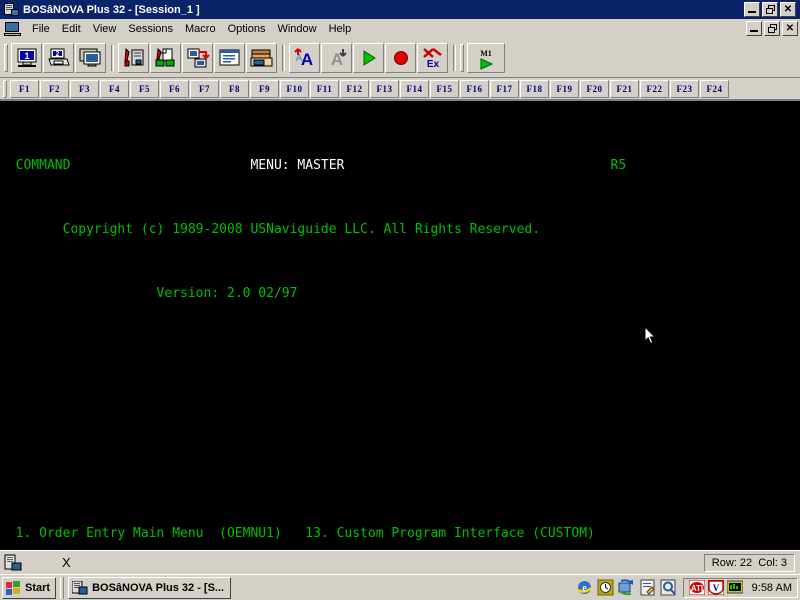  Describe the element at coordinates (80, 587) in the screenshot. I see `computer-session-icon` at that location.